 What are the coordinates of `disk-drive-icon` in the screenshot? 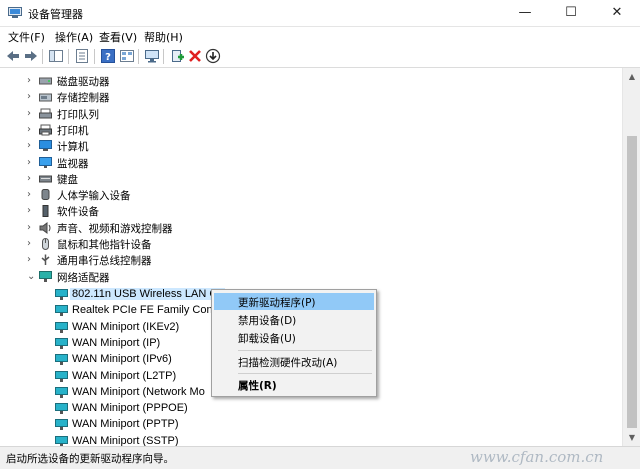 It's located at (45, 81).